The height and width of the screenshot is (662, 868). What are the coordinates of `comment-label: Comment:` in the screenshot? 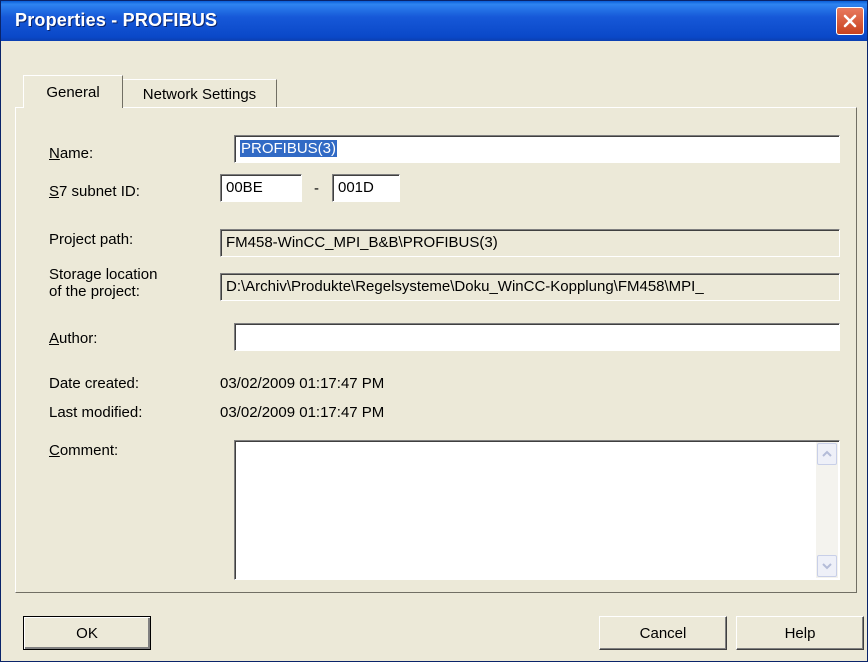 It's located at (84, 450).